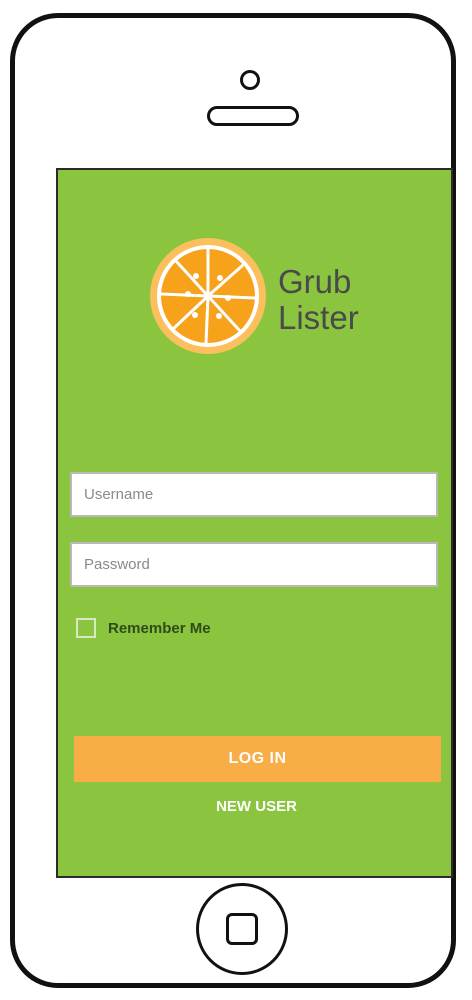 This screenshot has width=472, height=1000. What do you see at coordinates (257, 759) in the screenshot?
I see `login-button: LOG IN` at bounding box center [257, 759].